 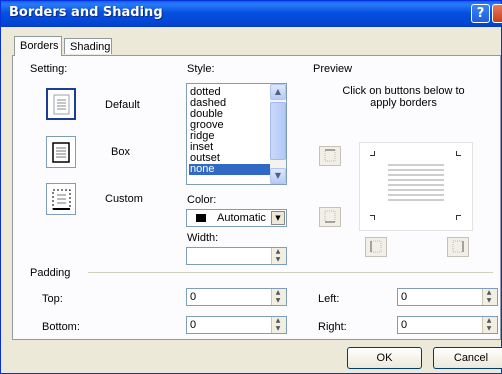 I want to click on preview-area, so click(x=416, y=186).